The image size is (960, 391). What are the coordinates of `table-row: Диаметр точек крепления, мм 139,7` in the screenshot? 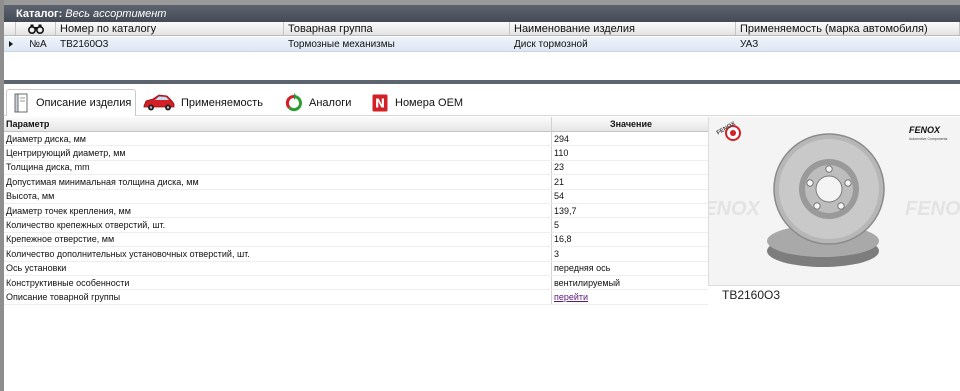 It's located at (356, 211).